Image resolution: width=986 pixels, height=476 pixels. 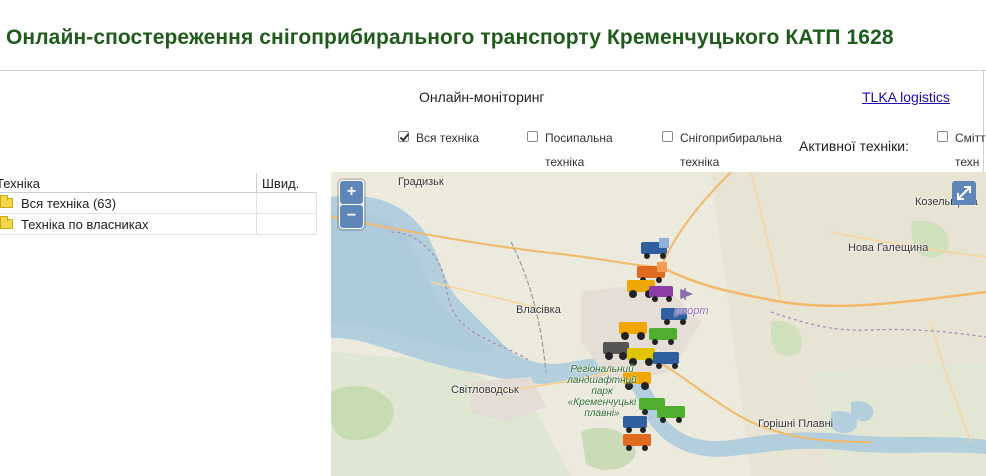 I want to click on filter-label: Вся техніка, so click(x=448, y=138).